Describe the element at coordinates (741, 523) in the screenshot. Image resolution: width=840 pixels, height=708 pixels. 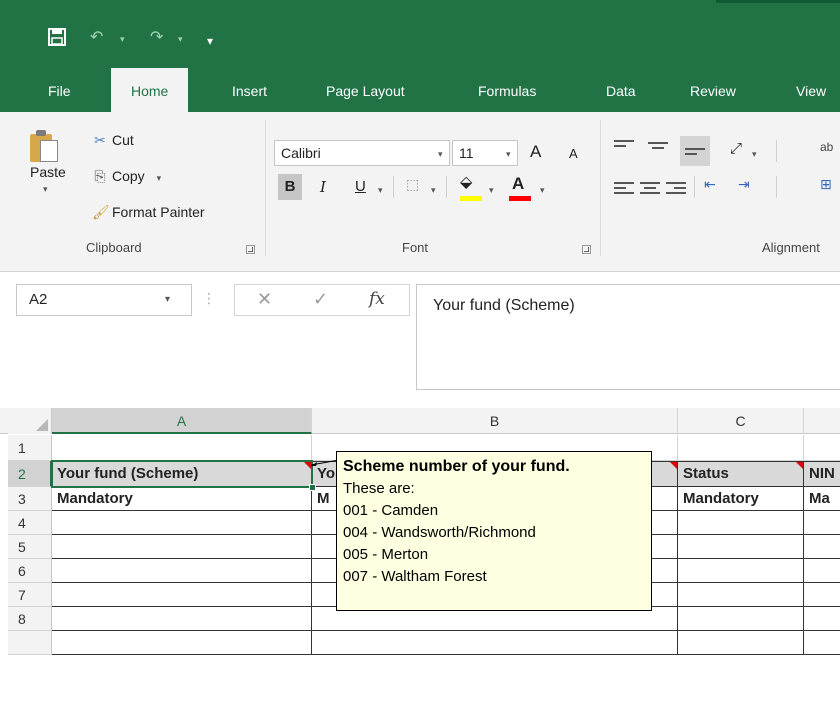
I see `cell-c4` at that location.